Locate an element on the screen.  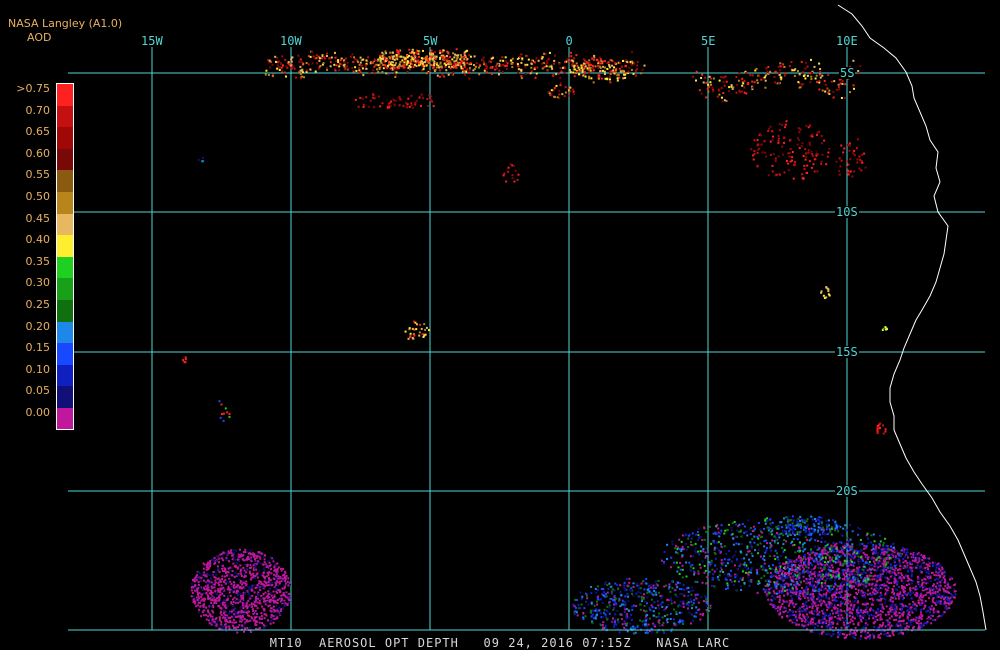
latitude-label: 10S is located at coordinates (847, 212).